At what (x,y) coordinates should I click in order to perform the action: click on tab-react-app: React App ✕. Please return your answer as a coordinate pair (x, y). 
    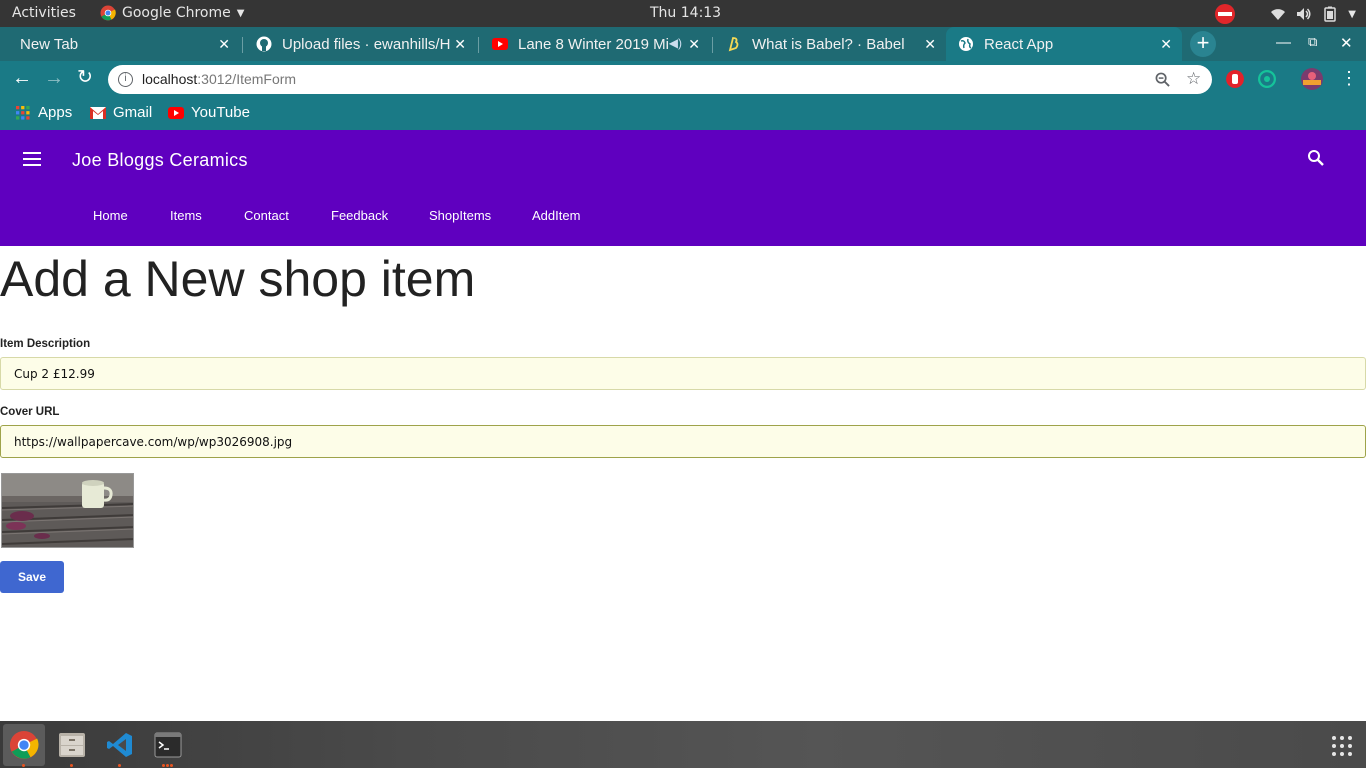
    Looking at the image, I should click on (1064, 44).